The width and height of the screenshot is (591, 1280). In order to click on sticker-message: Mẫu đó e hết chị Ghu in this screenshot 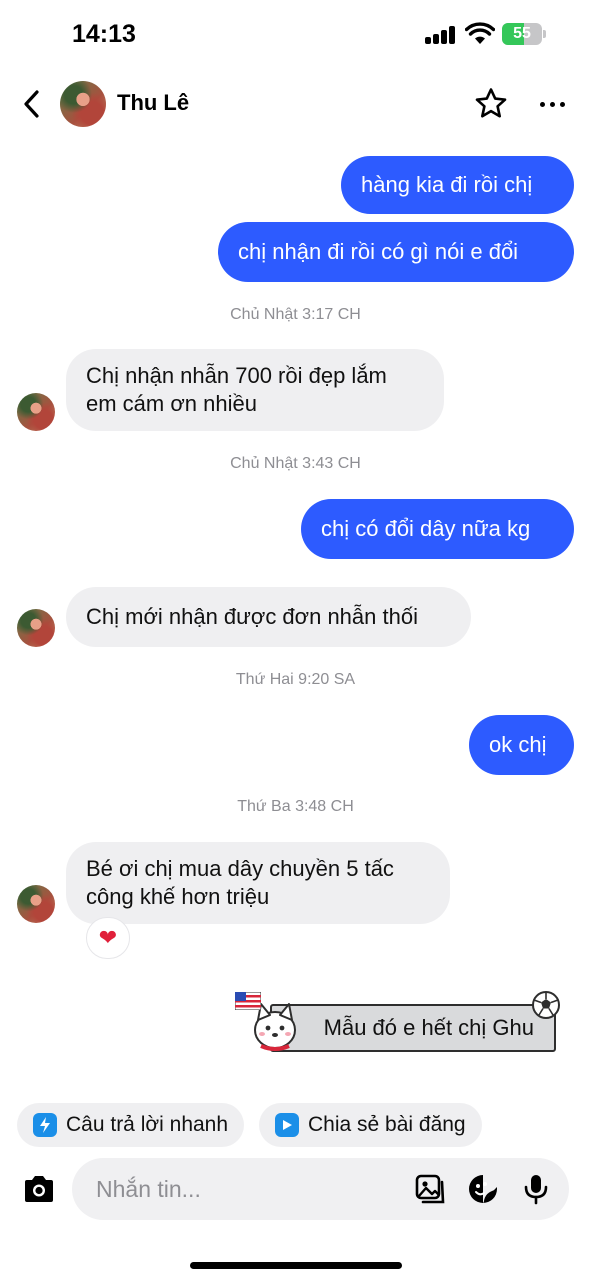, I will do `click(405, 1028)`.